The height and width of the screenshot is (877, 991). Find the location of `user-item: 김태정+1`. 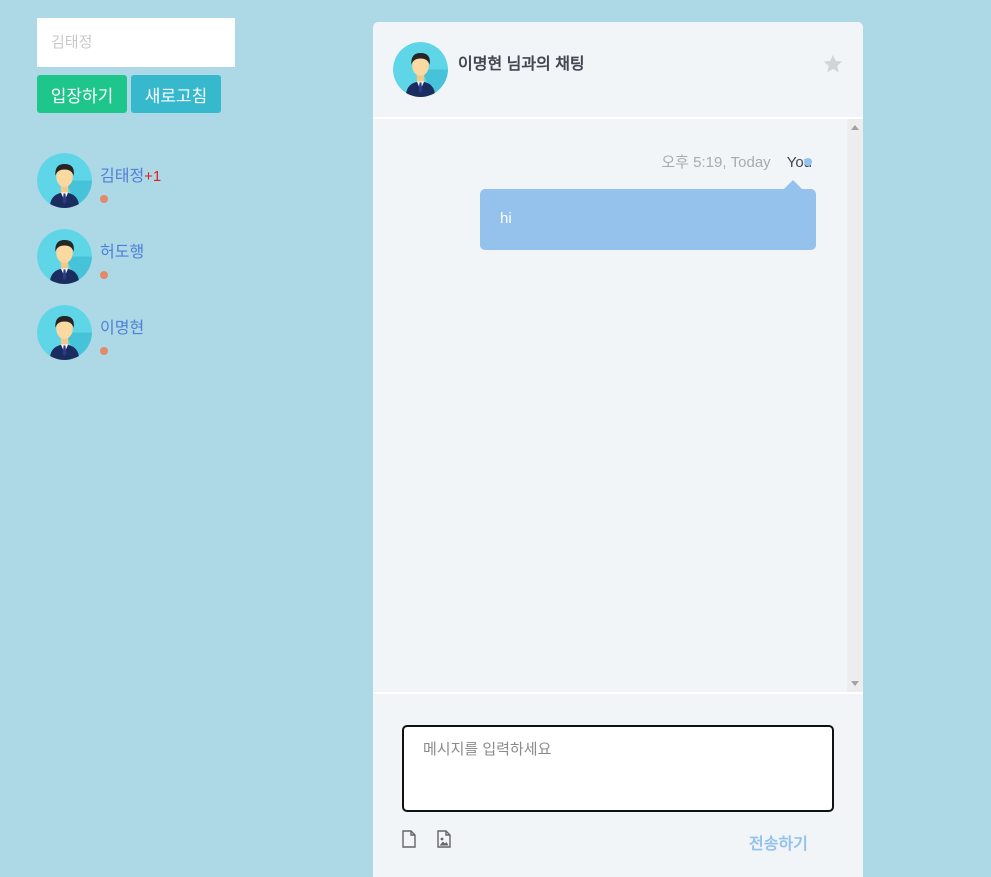

user-item: 김태정+1 is located at coordinates (137, 191).